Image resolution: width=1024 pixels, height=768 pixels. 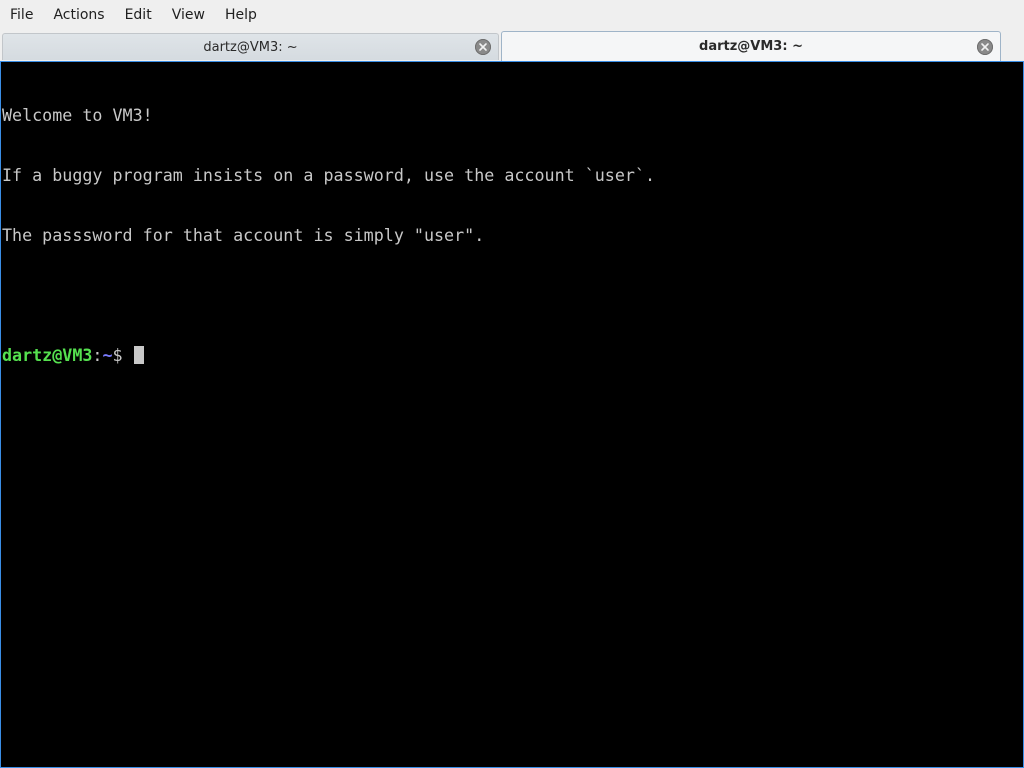 I want to click on menu-actions: Actions, so click(x=78, y=15).